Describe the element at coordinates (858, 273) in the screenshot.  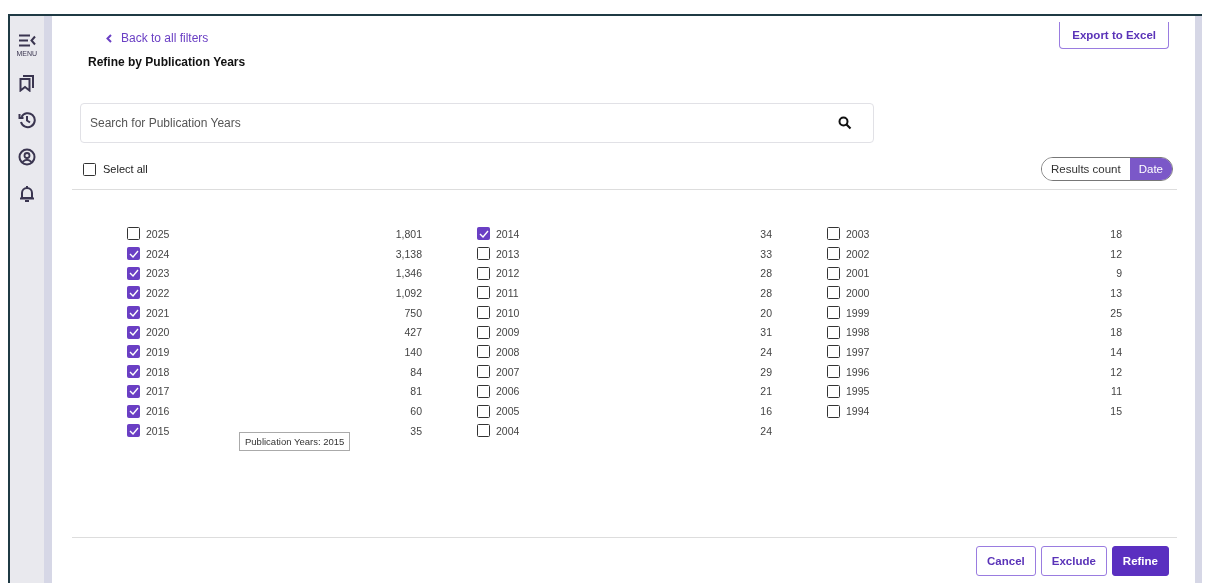
I see `year-label: 2001` at that location.